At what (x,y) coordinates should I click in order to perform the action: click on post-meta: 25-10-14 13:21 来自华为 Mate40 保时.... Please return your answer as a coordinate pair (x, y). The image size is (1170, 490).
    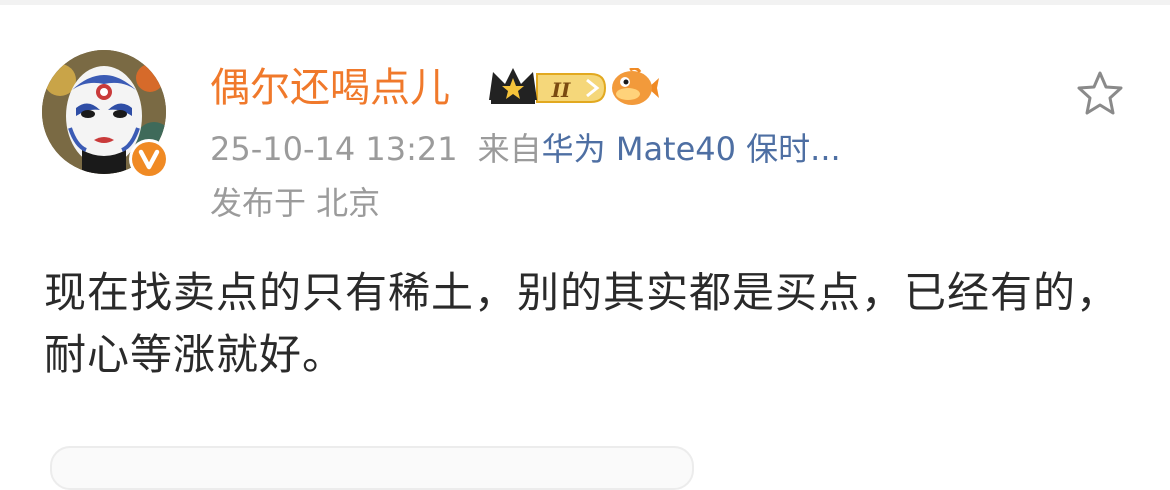
    Looking at the image, I should click on (525, 149).